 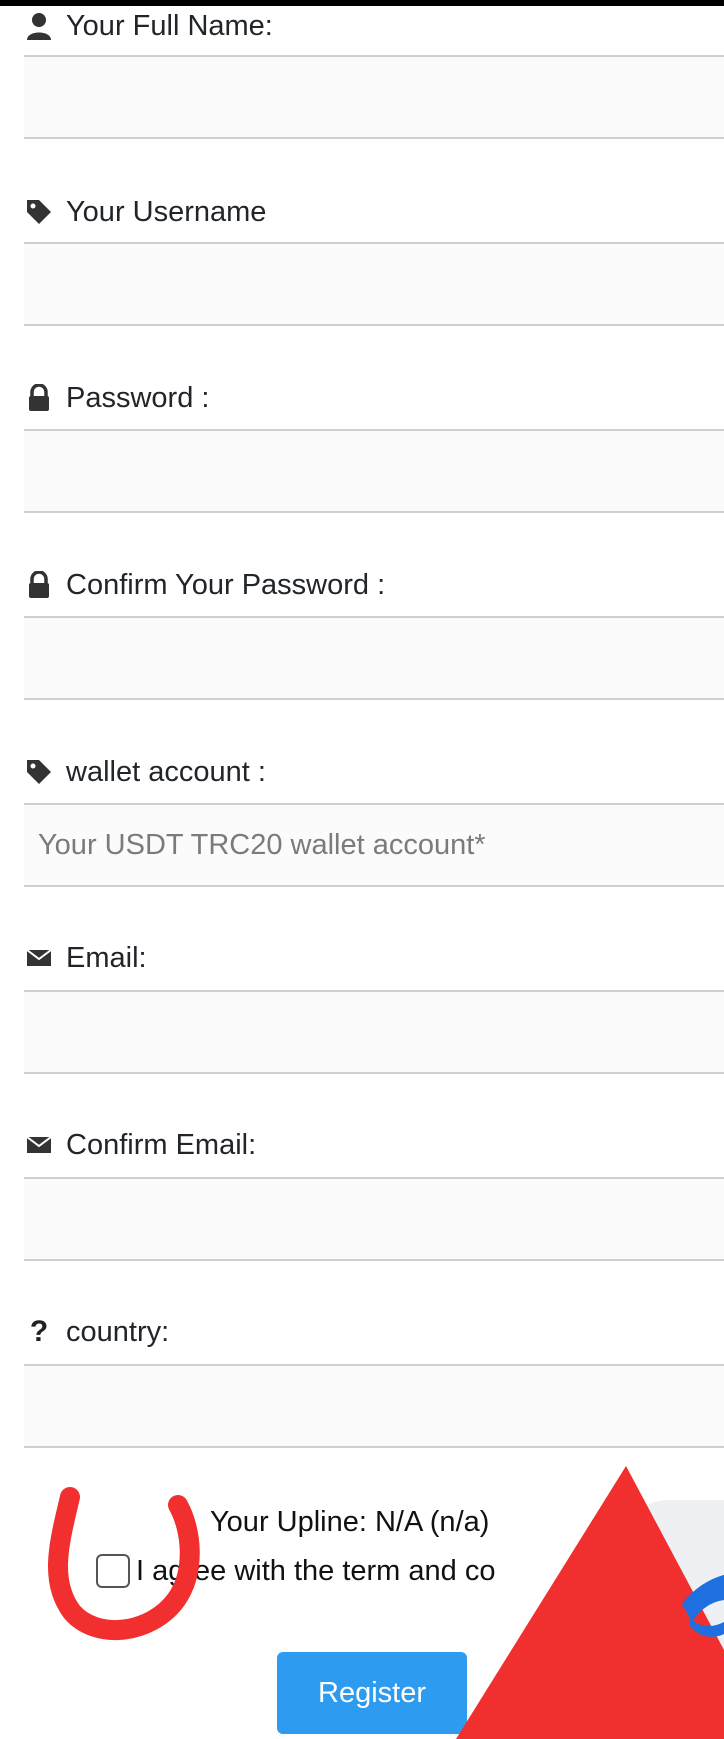 What do you see at coordinates (374, 1219) in the screenshot?
I see `confirm-email-input` at bounding box center [374, 1219].